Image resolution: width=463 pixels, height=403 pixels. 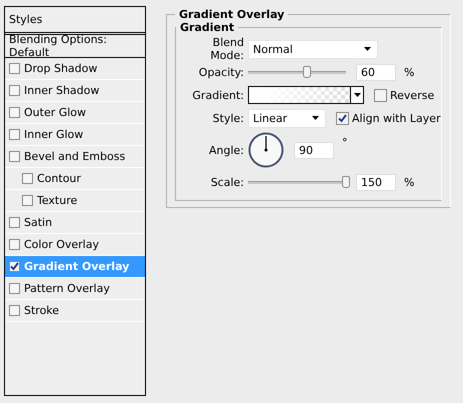 What do you see at coordinates (227, 49) in the screenshot?
I see `field-label: Blend Mode:` at bounding box center [227, 49].